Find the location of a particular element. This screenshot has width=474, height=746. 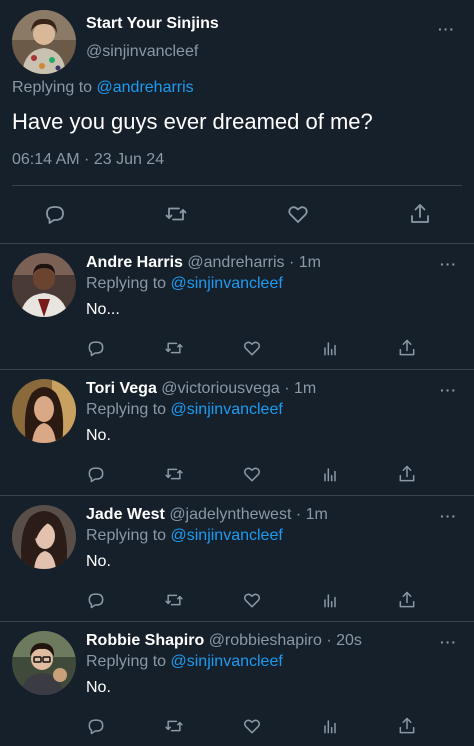

reply-header: Tori Vega @victoriousvega · 1m is located at coordinates (201, 389).